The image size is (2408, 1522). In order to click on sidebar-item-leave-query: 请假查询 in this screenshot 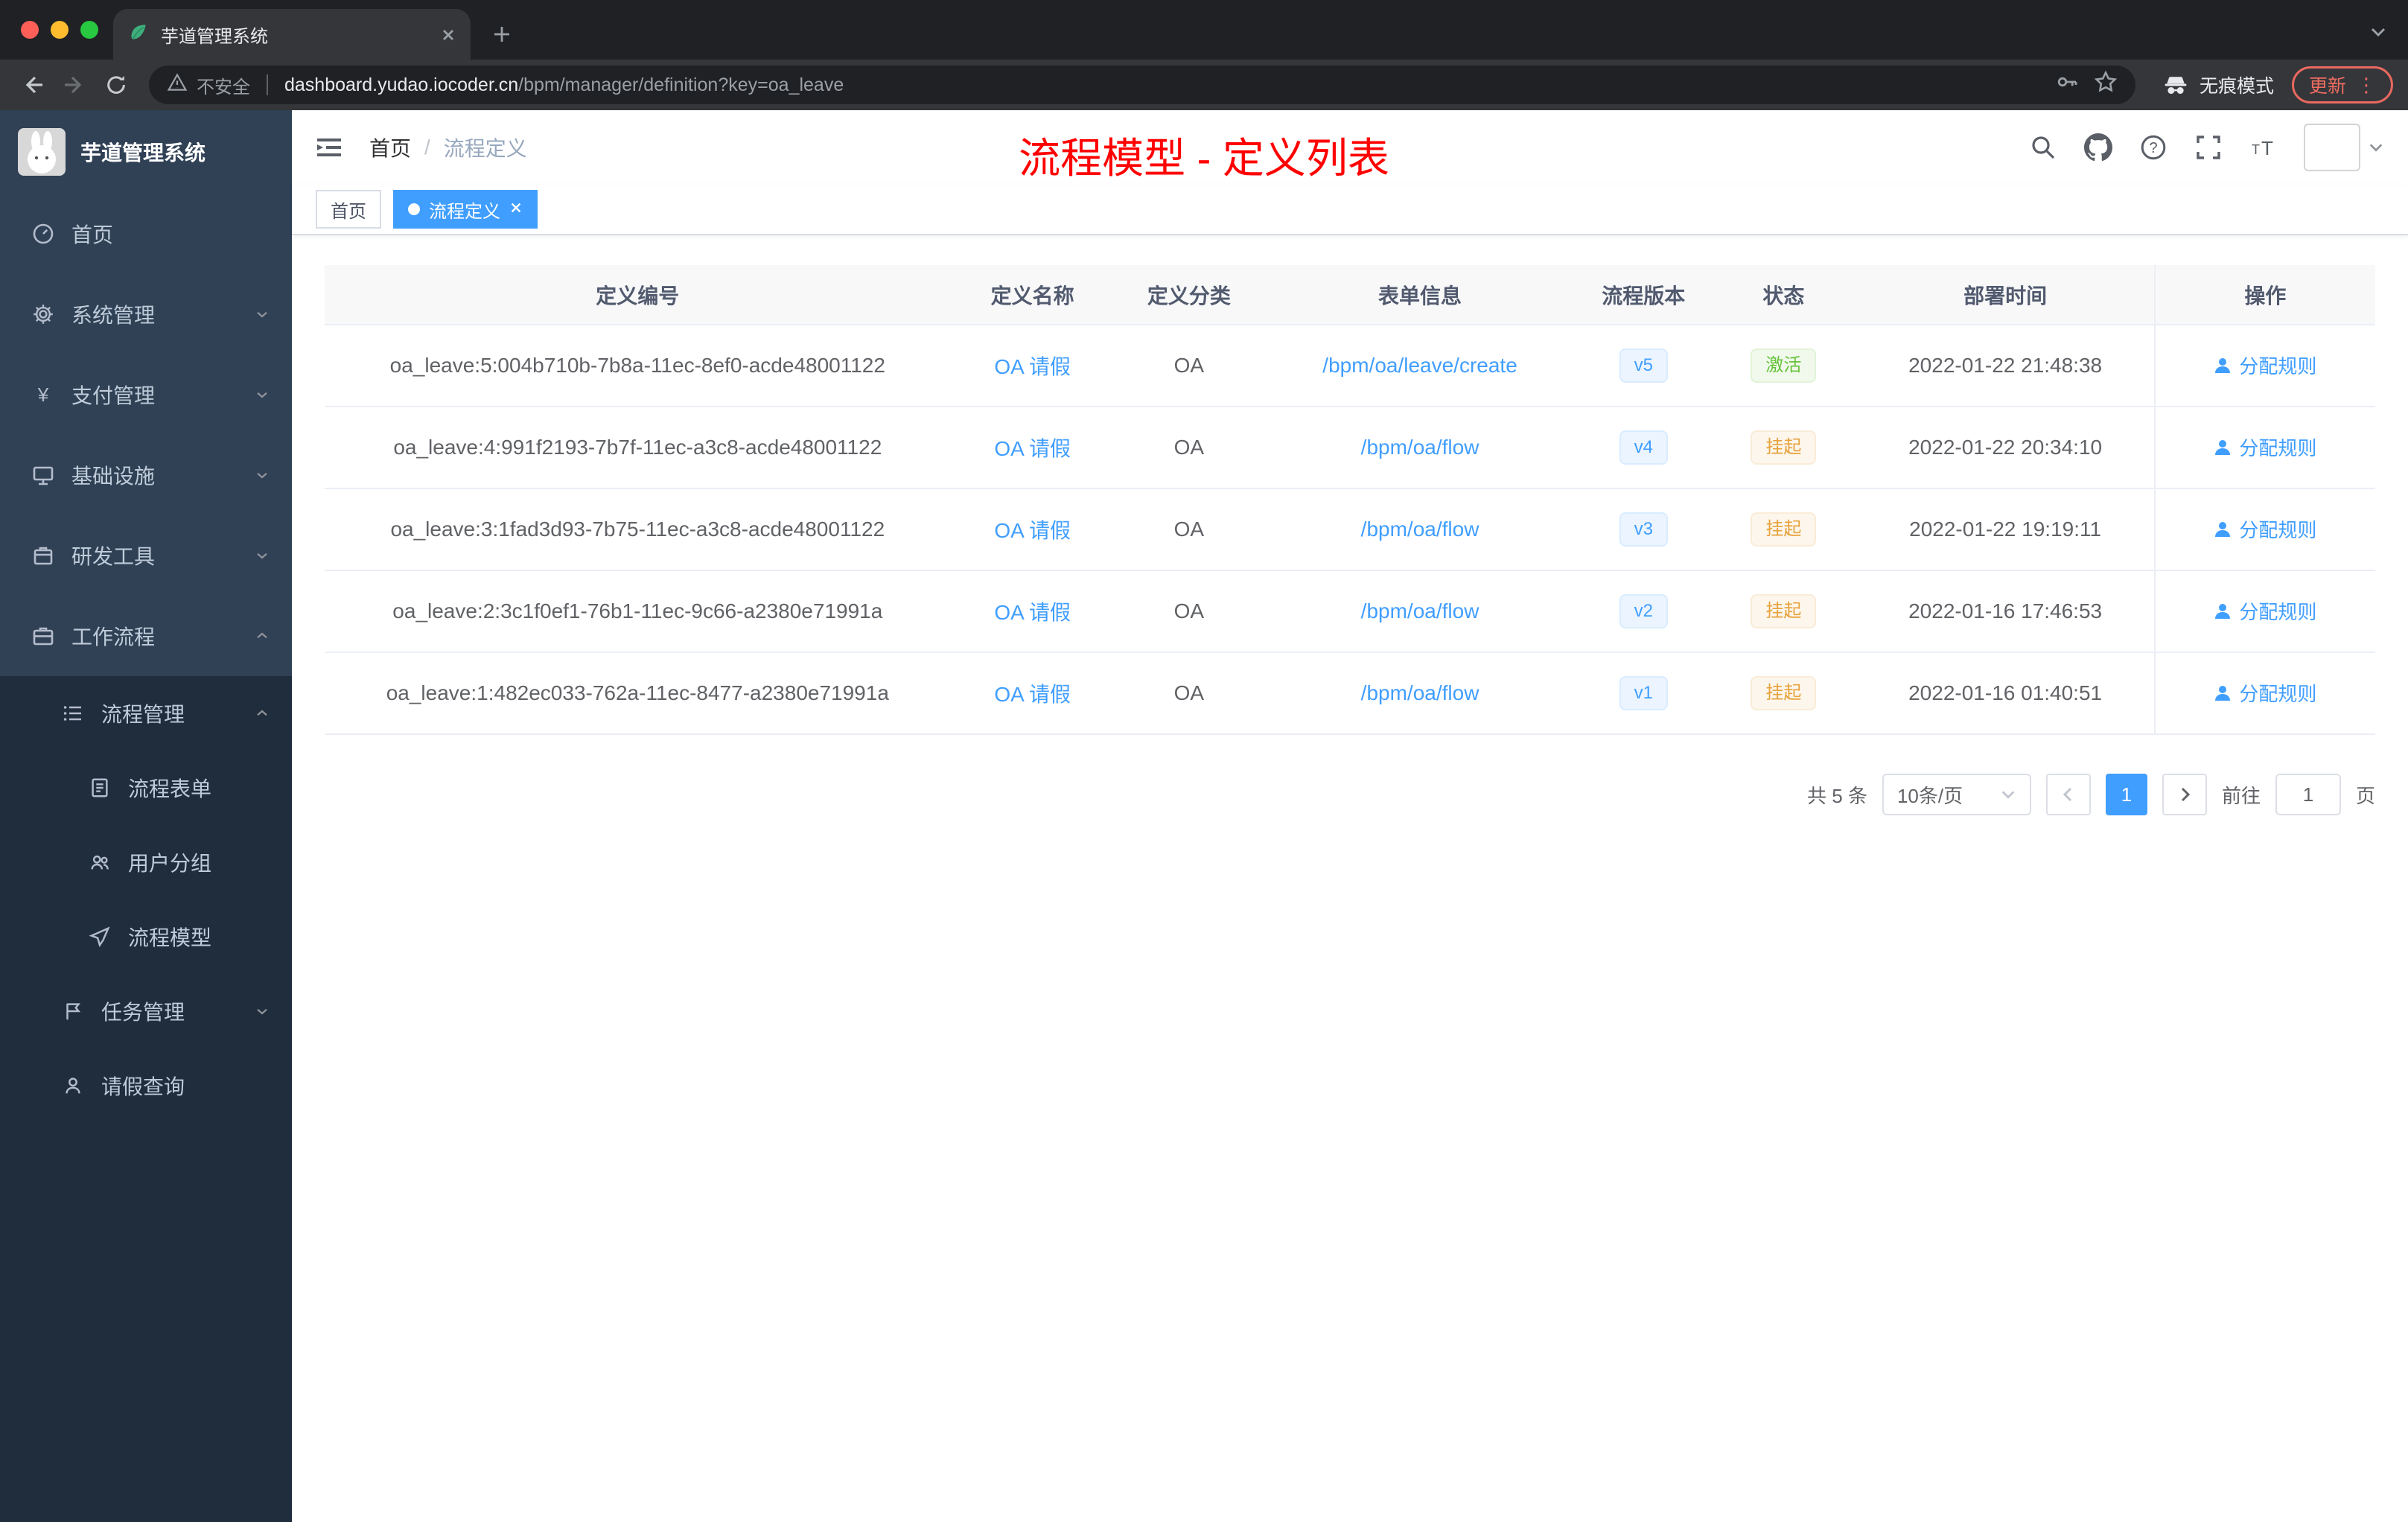, I will do `click(146, 1085)`.